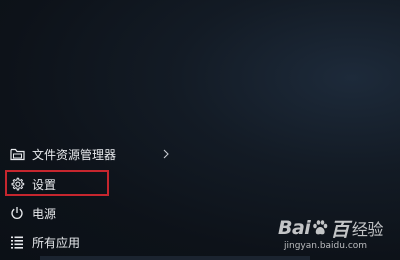 The height and width of the screenshot is (260, 400). Describe the element at coordinates (294, 228) in the screenshot. I see `watermark-brand-left: Bai` at that location.